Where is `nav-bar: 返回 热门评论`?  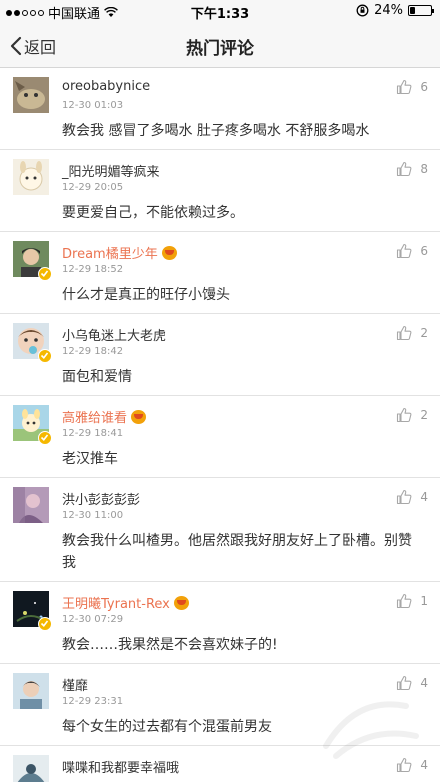 nav-bar: 返回 热门评论 is located at coordinates (220, 45).